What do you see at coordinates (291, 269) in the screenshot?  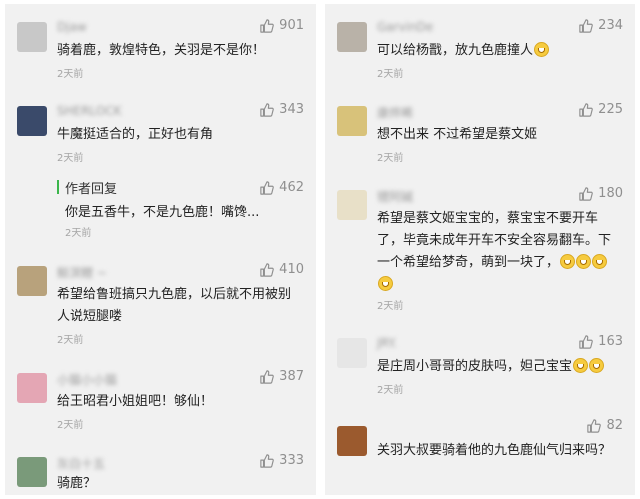 I see `like-count: 410` at bounding box center [291, 269].